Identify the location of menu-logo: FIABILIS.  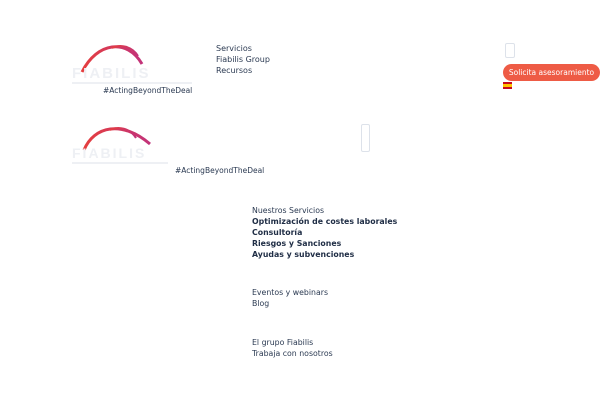
(122, 144).